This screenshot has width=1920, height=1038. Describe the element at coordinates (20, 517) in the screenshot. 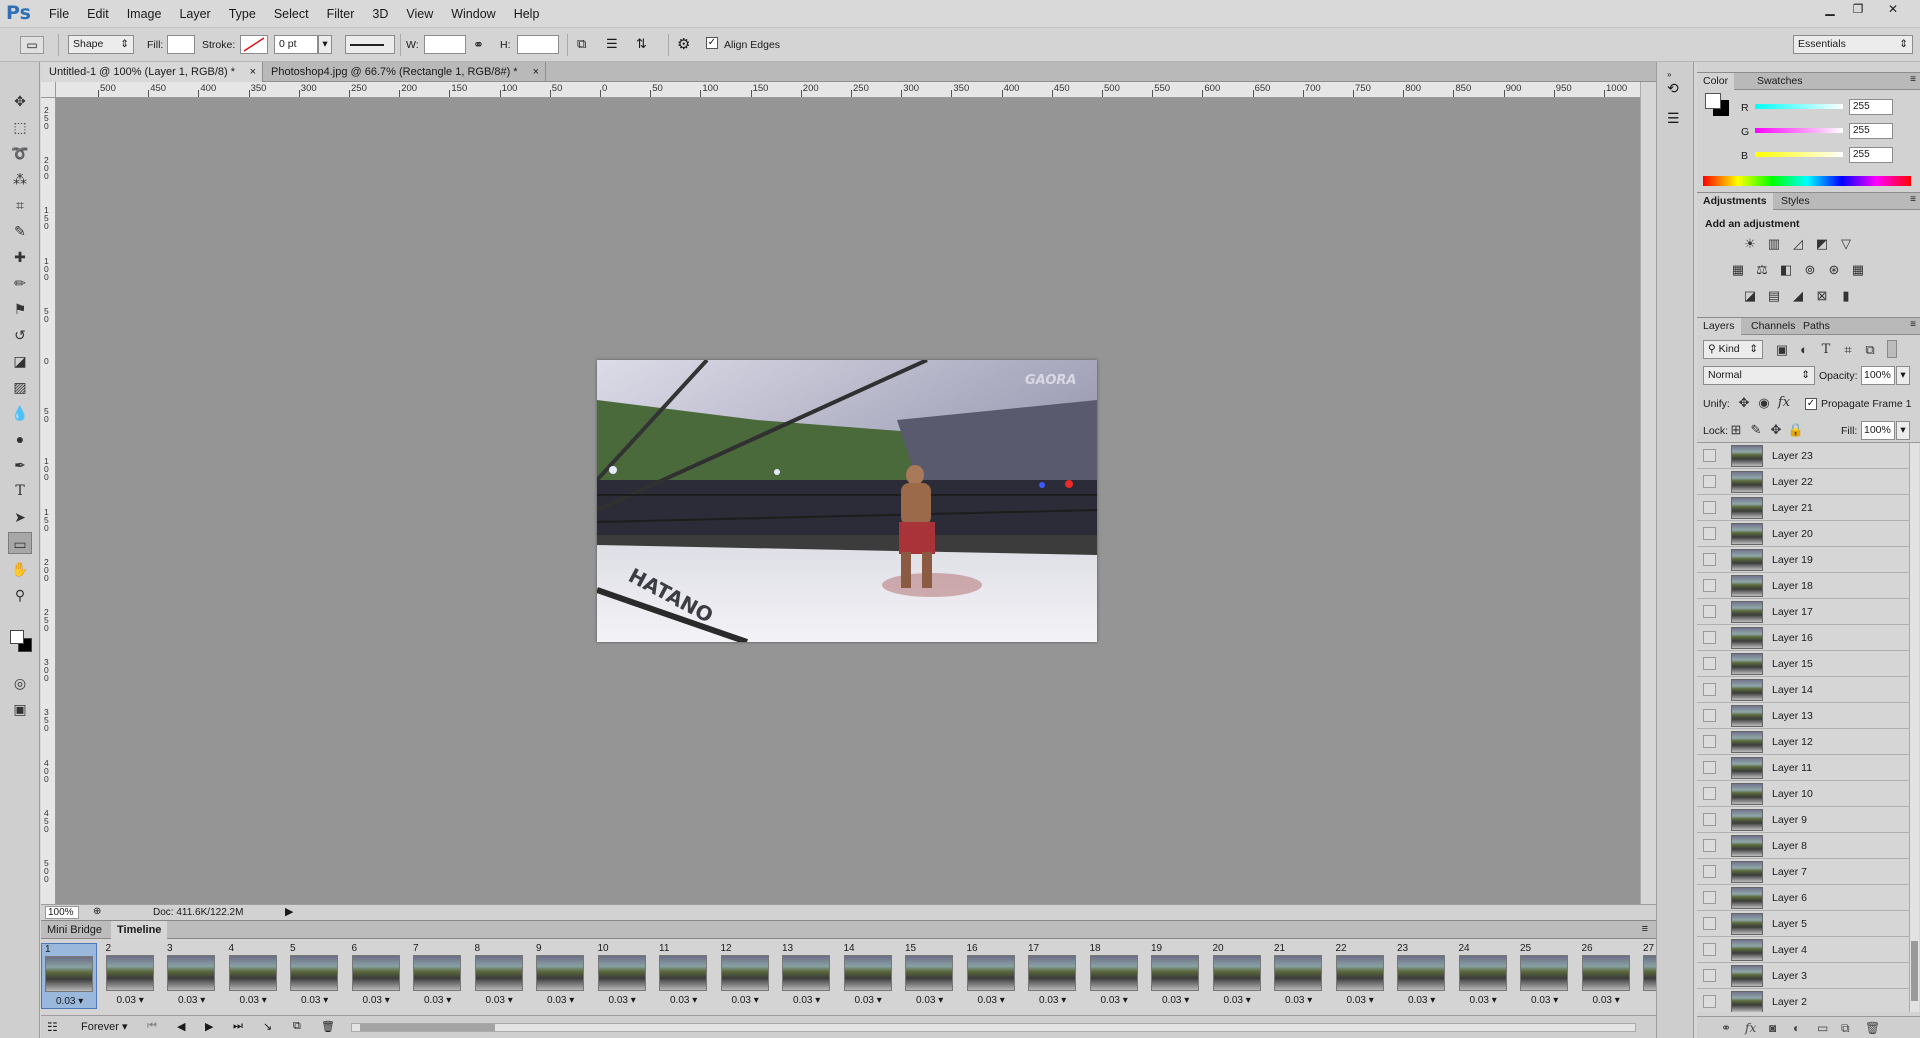

I see `path-selection-tool-icon: ➤` at that location.